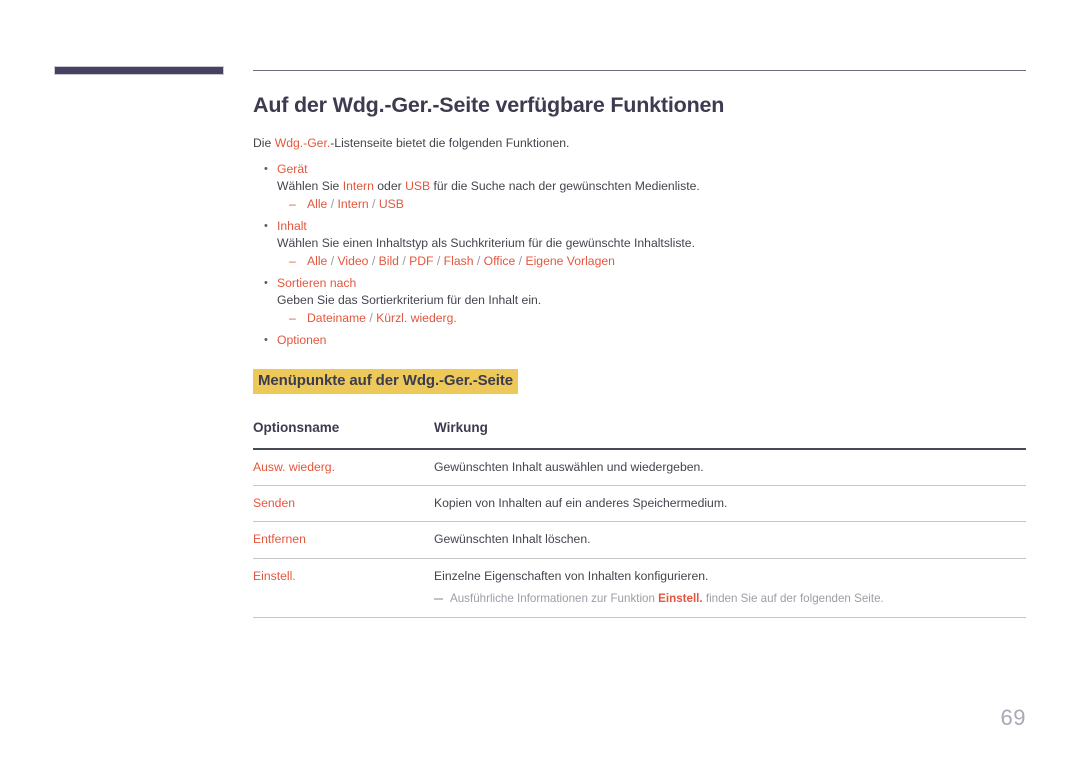 The image size is (1080, 763). What do you see at coordinates (499, 261) in the screenshot?
I see `option-token: Office` at bounding box center [499, 261].